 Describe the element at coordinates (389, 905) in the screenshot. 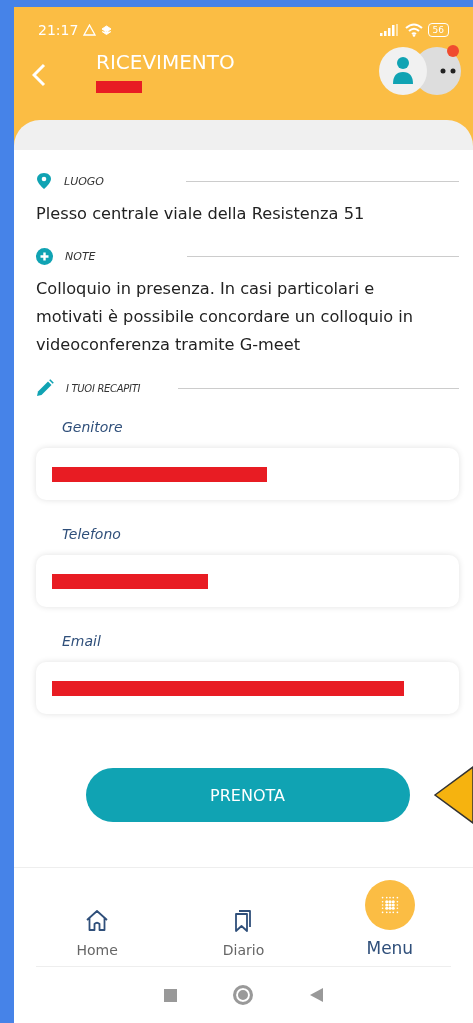

I see `dots-grid-icon` at that location.